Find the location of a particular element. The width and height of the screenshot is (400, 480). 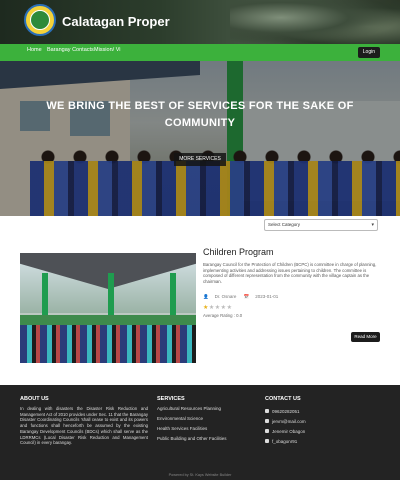

facebook-icon is located at coordinates (267, 441).